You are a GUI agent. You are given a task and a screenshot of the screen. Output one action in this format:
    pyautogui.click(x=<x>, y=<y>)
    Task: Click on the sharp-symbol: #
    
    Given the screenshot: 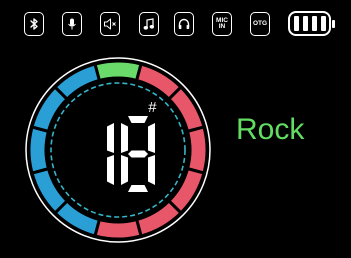 What is the action you would take?
    pyautogui.click(x=152, y=107)
    